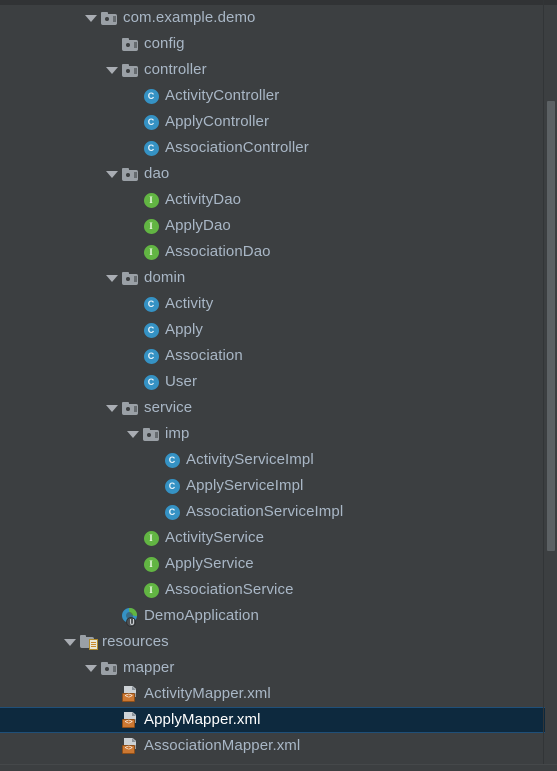 Image resolution: width=557 pixels, height=771 pixels. Describe the element at coordinates (278, 564) in the screenshot. I see `tree-row: I ApplyService` at that location.